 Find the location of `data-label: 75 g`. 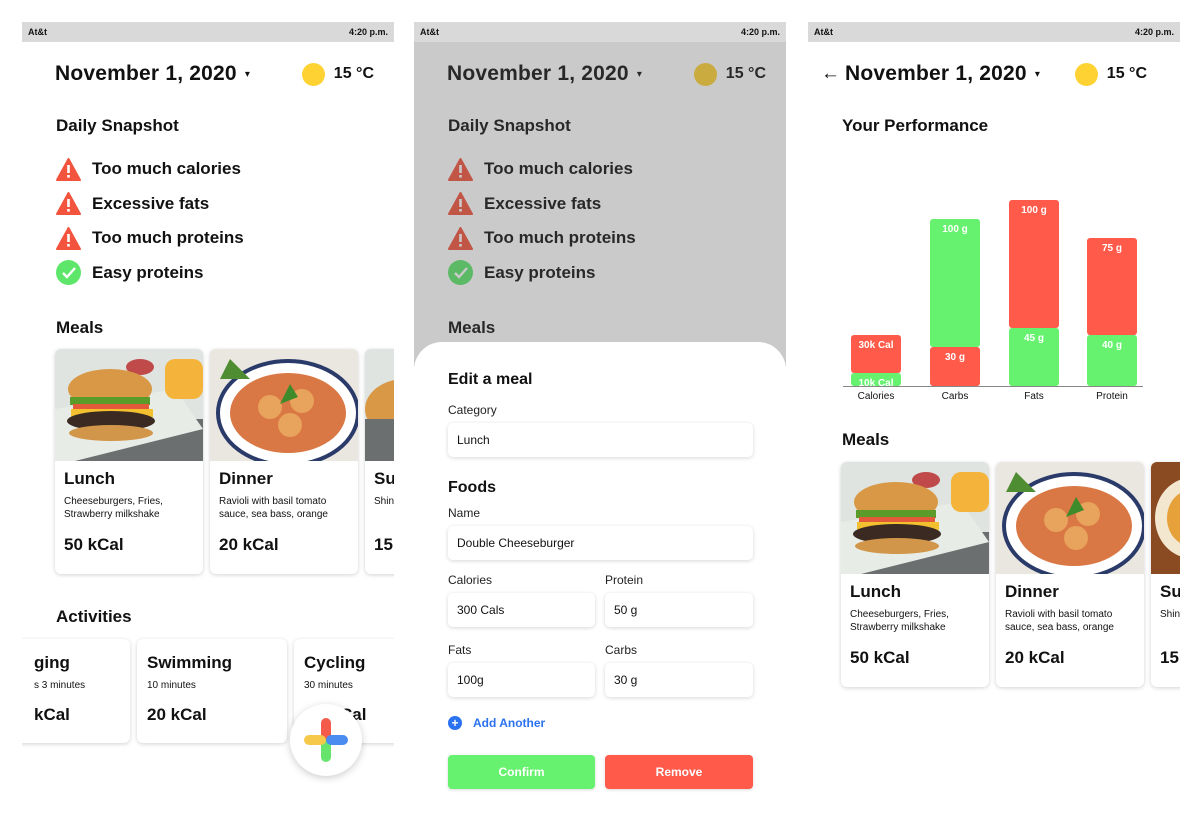

data-label: 75 g is located at coordinates (1111, 249).